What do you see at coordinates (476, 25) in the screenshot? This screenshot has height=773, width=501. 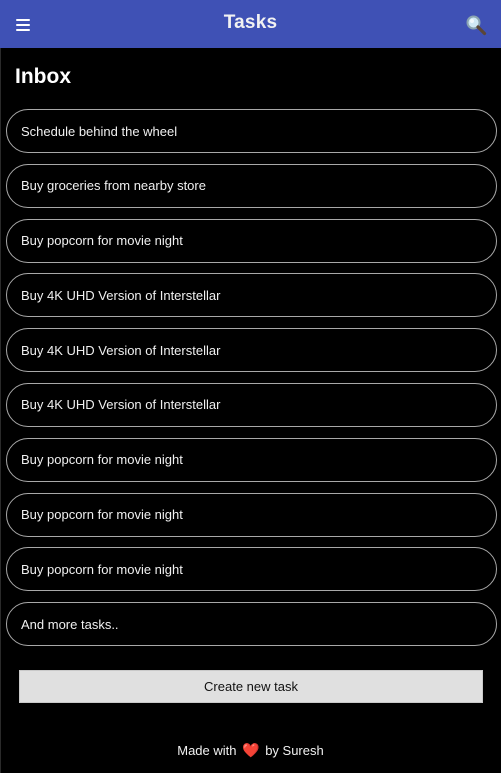 I see `search-icon` at bounding box center [476, 25].